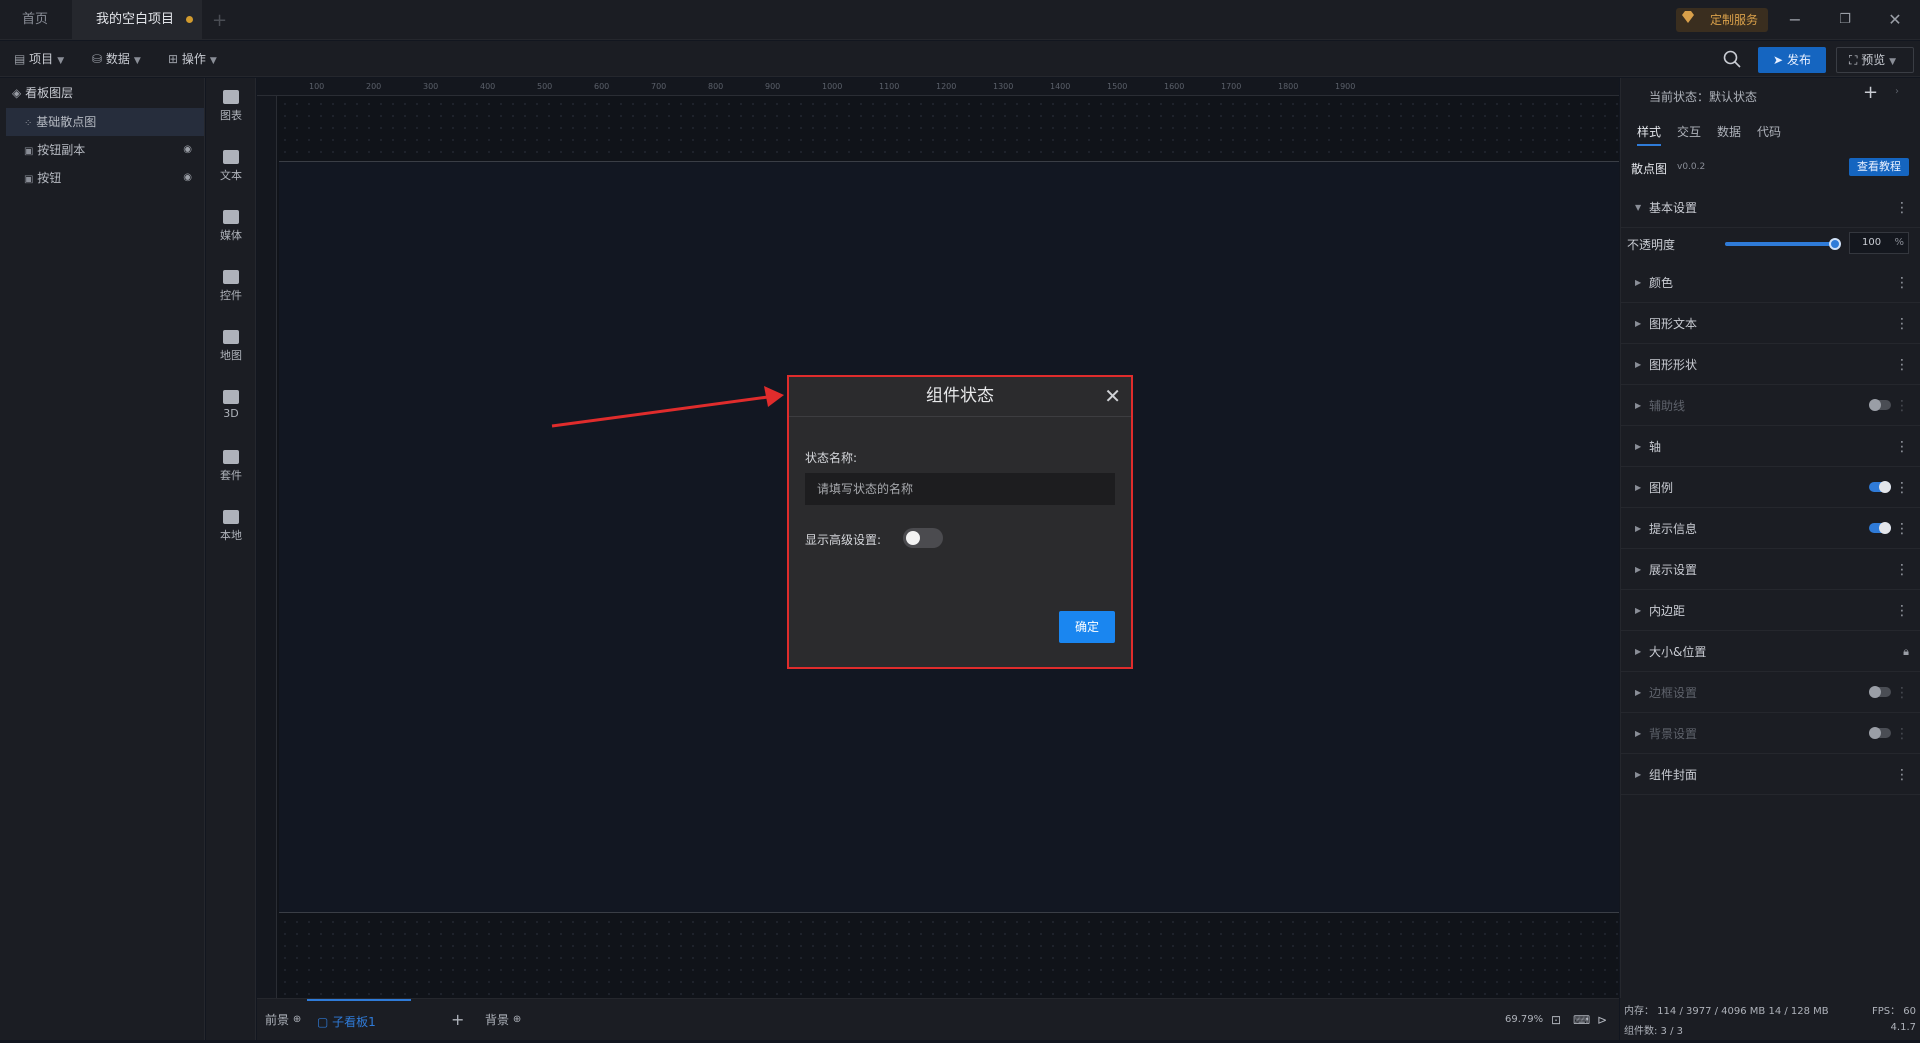 This screenshot has height=1043, width=1920. I want to click on section-legend: ▶ 图例 ⋮, so click(1770, 488).